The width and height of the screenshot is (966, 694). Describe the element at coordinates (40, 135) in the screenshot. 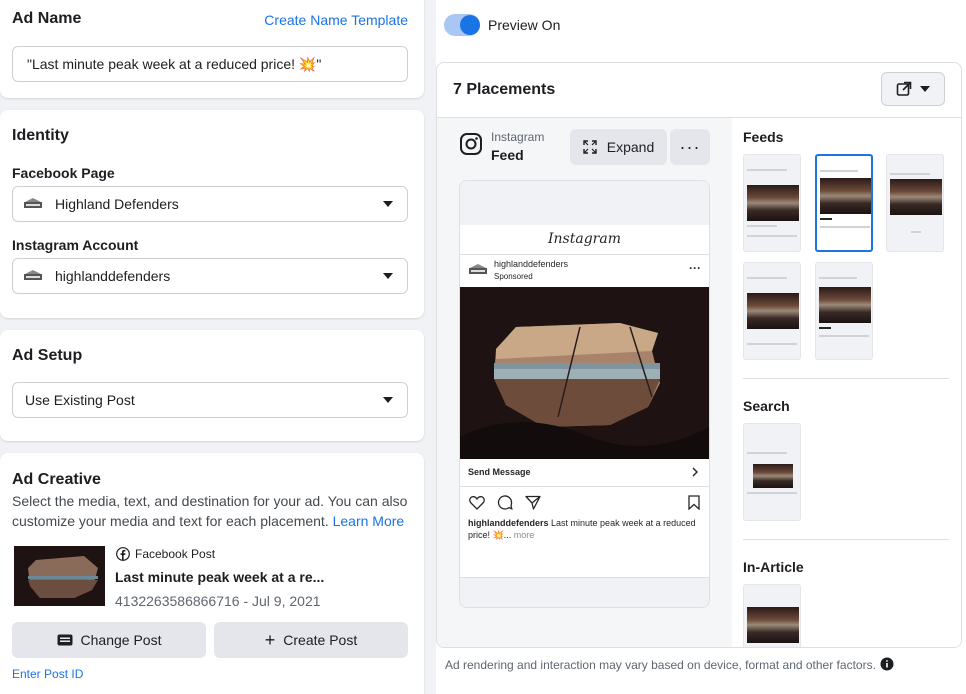

I see `identity-heading: Identity` at that location.